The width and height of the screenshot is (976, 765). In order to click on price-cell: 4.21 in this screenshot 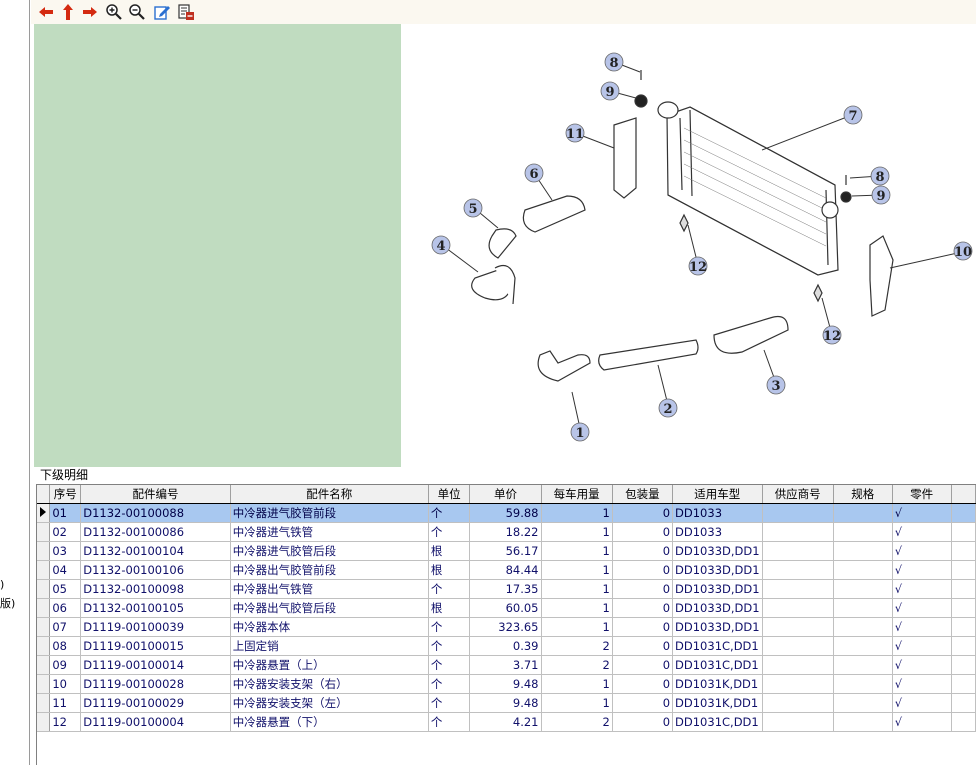, I will do `click(505, 722)`.